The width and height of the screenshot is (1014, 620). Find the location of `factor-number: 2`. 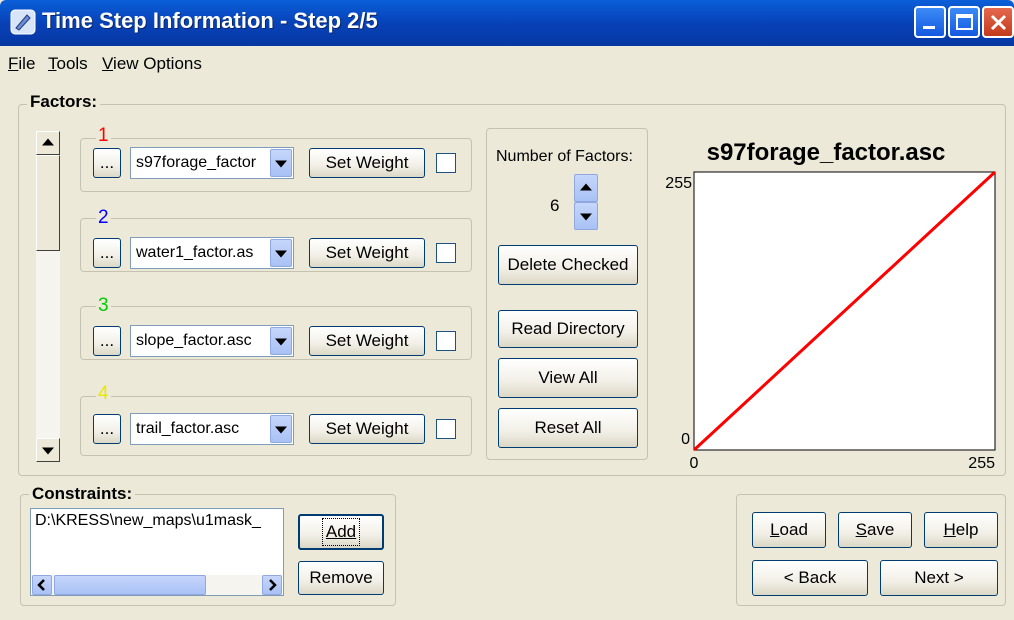

factor-number: 2 is located at coordinates (103, 217).